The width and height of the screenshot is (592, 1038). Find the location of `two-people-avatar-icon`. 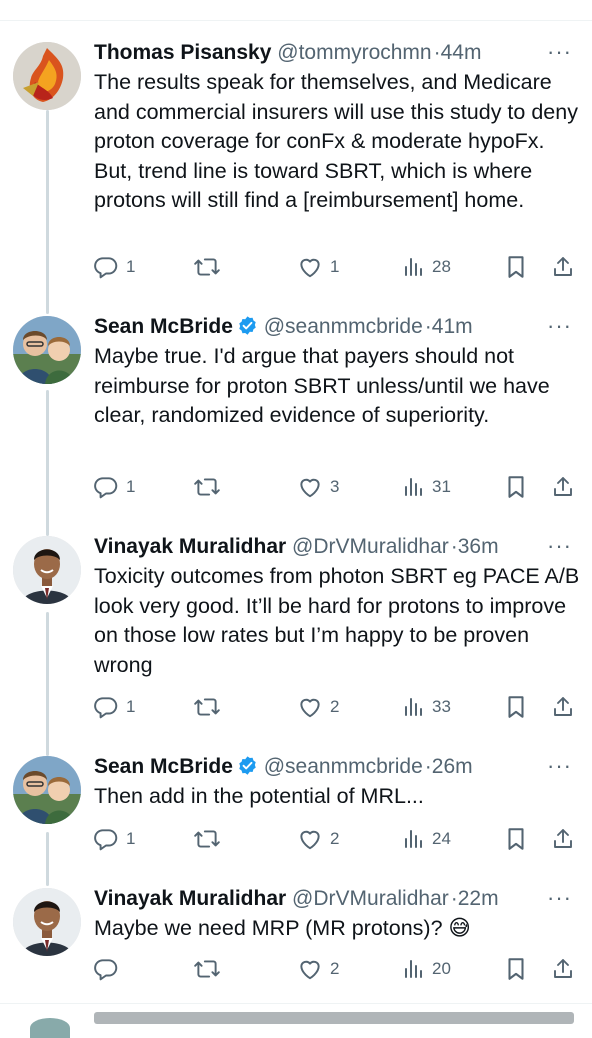

two-people-avatar-icon is located at coordinates (47, 790).